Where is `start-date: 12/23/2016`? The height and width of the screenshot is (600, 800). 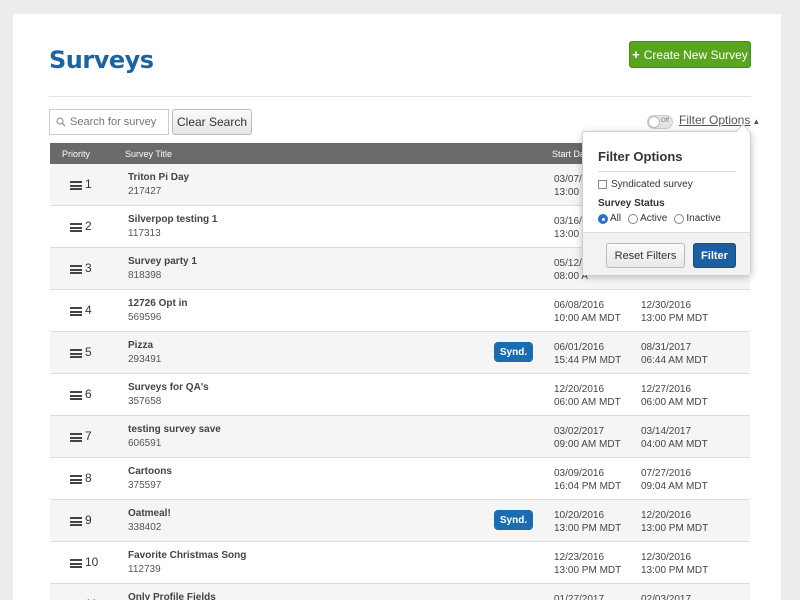 start-date: 12/23/2016 is located at coordinates (579, 557).